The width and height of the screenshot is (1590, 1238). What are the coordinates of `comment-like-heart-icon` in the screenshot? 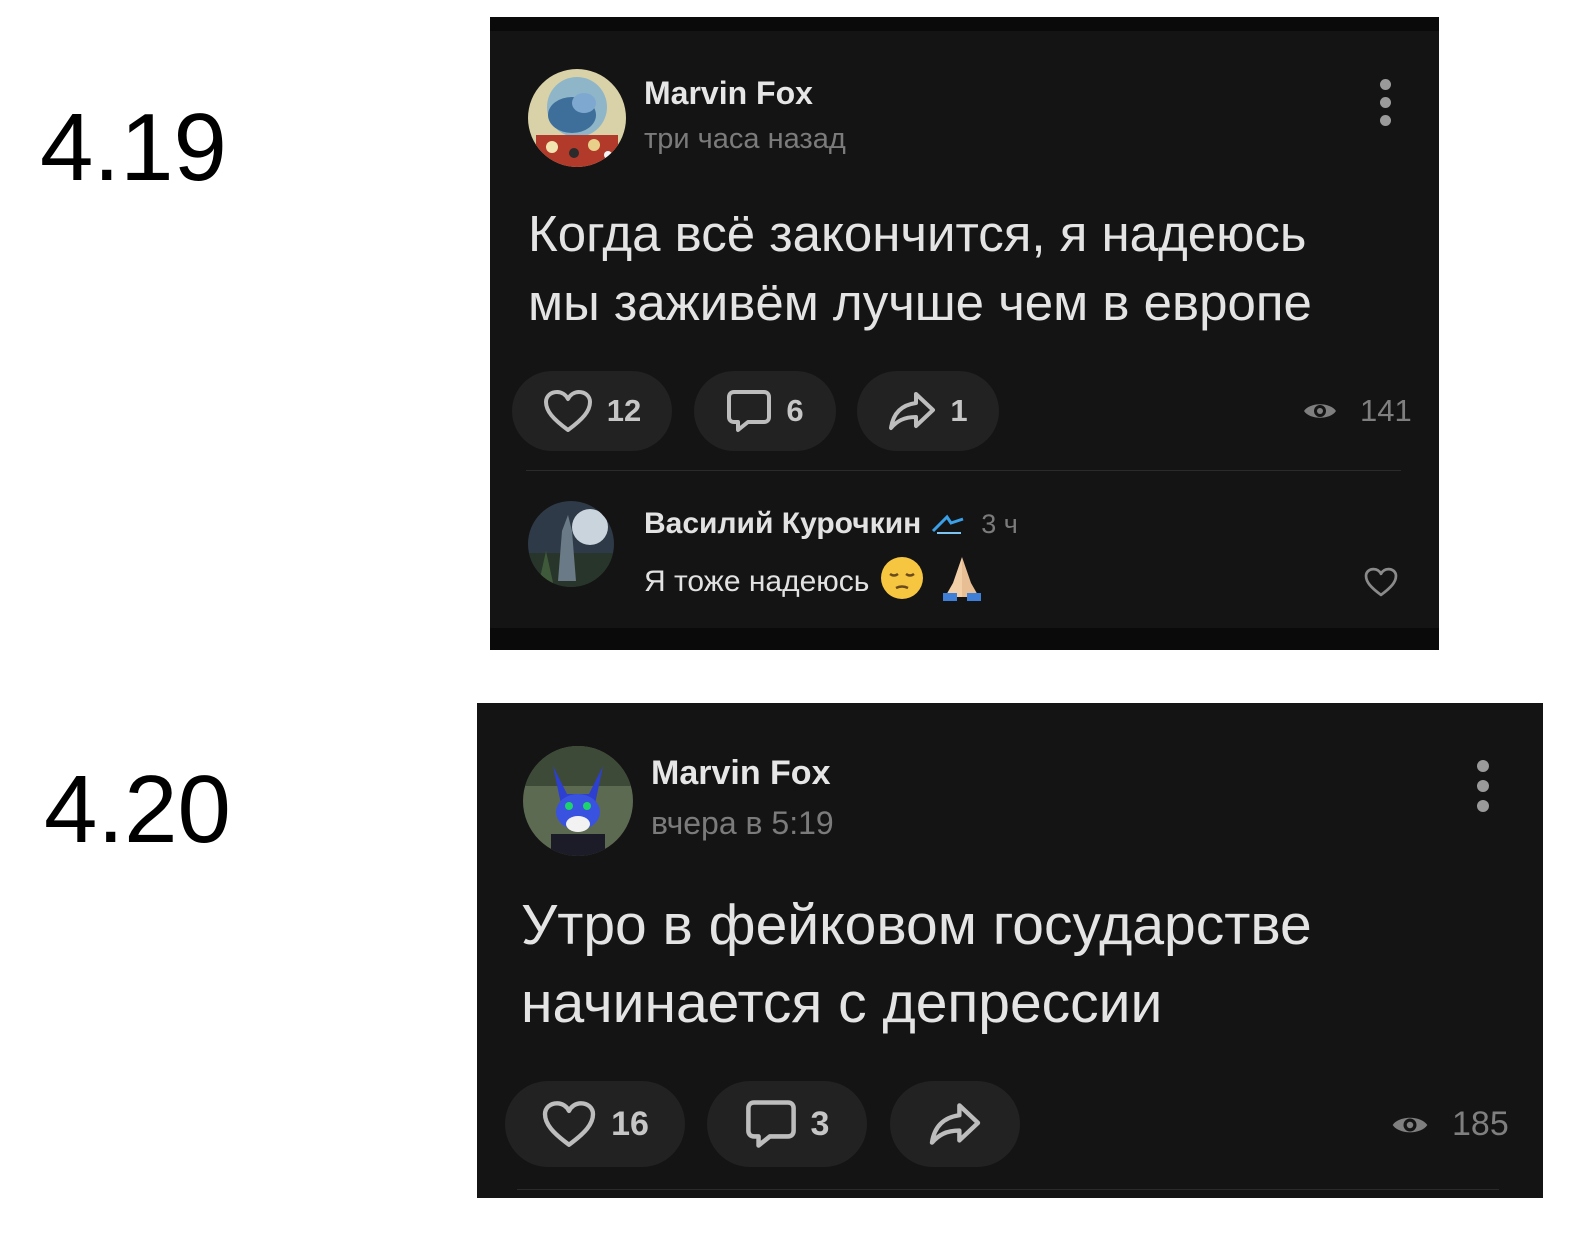 It's located at (1381, 582).